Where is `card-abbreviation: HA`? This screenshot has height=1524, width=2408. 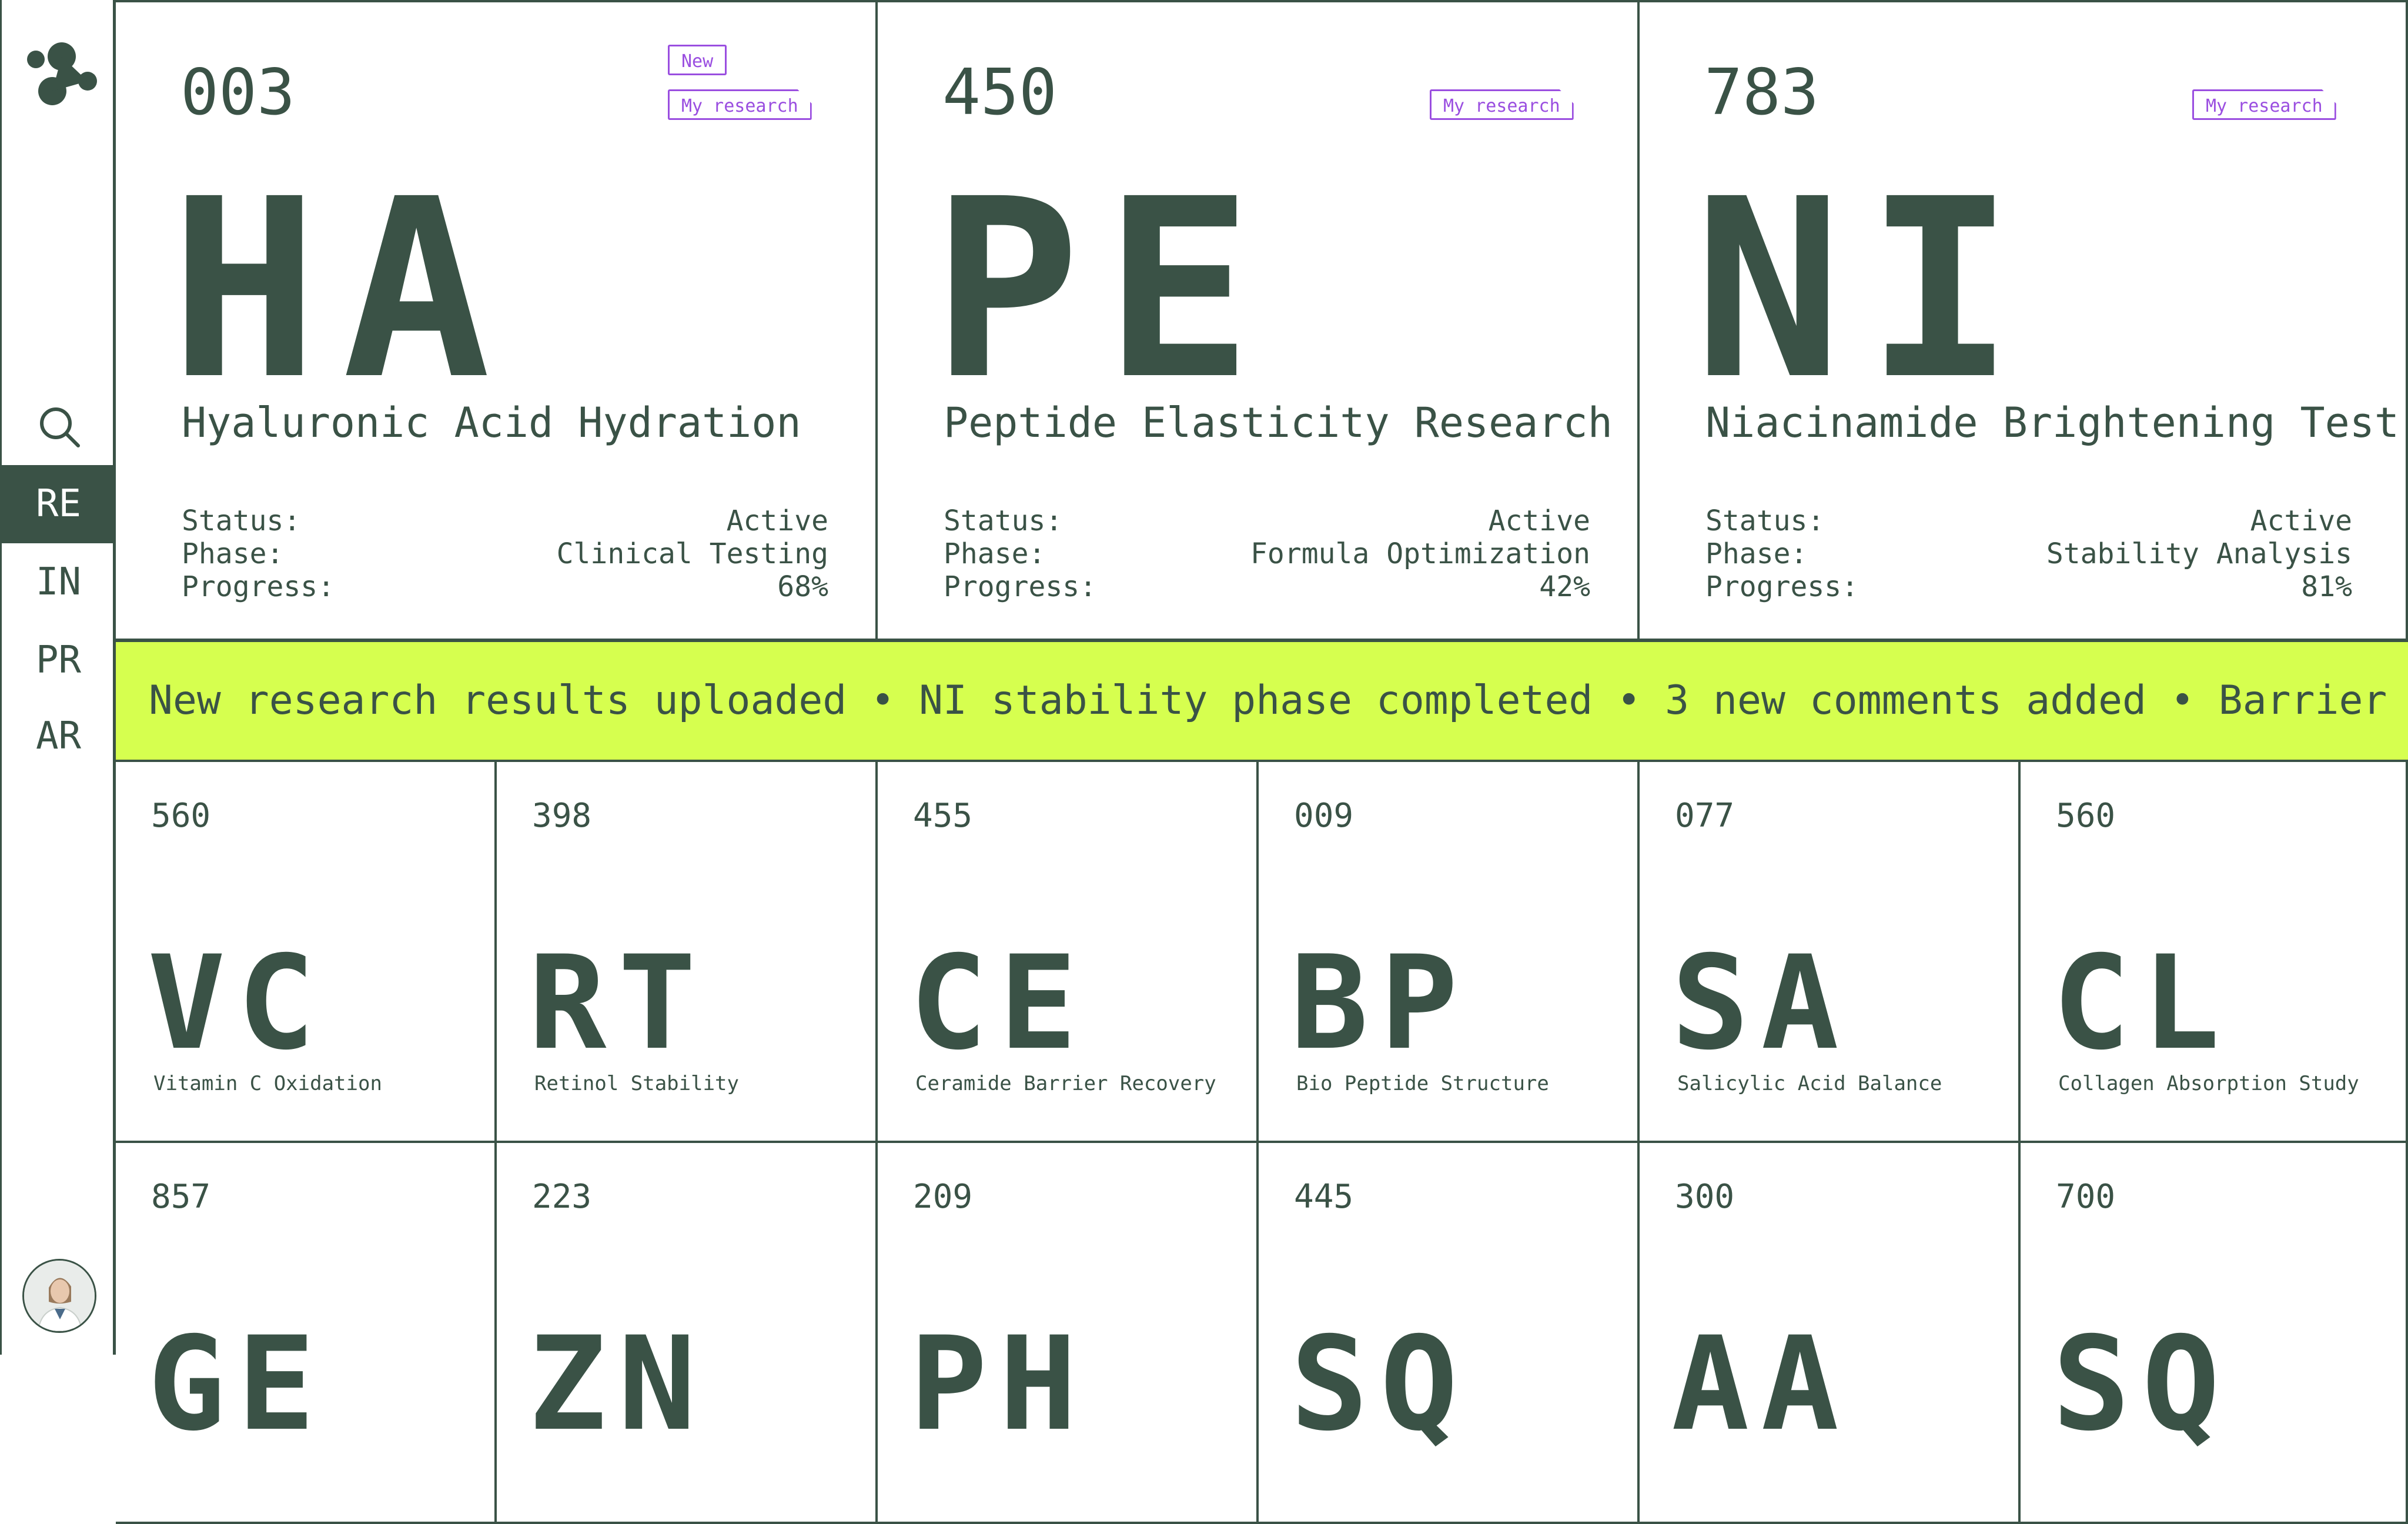 card-abbreviation: HA is located at coordinates (342, 290).